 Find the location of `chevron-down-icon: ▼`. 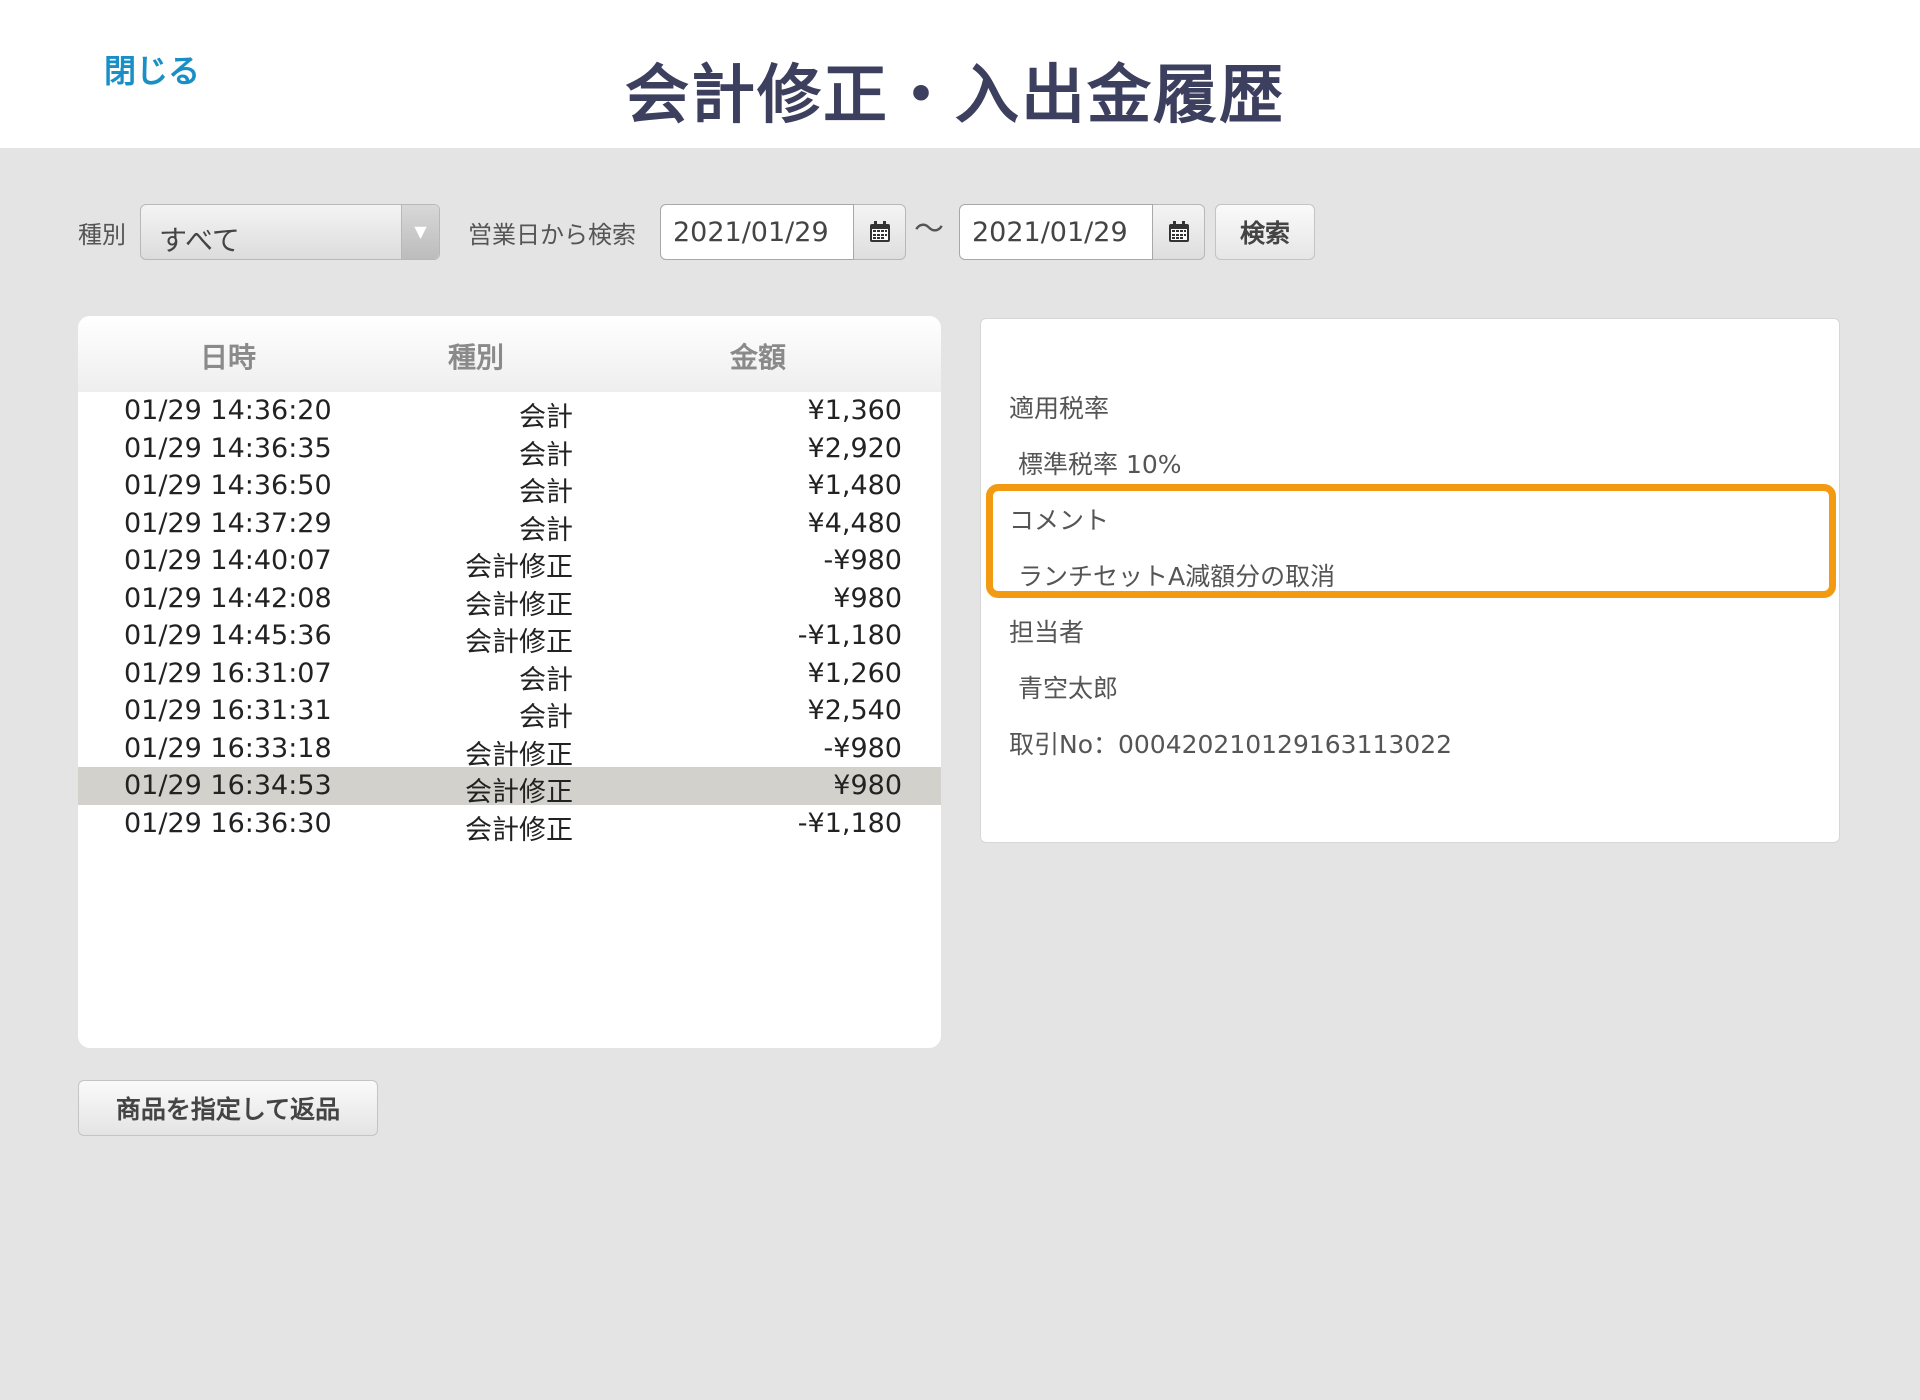

chevron-down-icon: ▼ is located at coordinates (420, 232).